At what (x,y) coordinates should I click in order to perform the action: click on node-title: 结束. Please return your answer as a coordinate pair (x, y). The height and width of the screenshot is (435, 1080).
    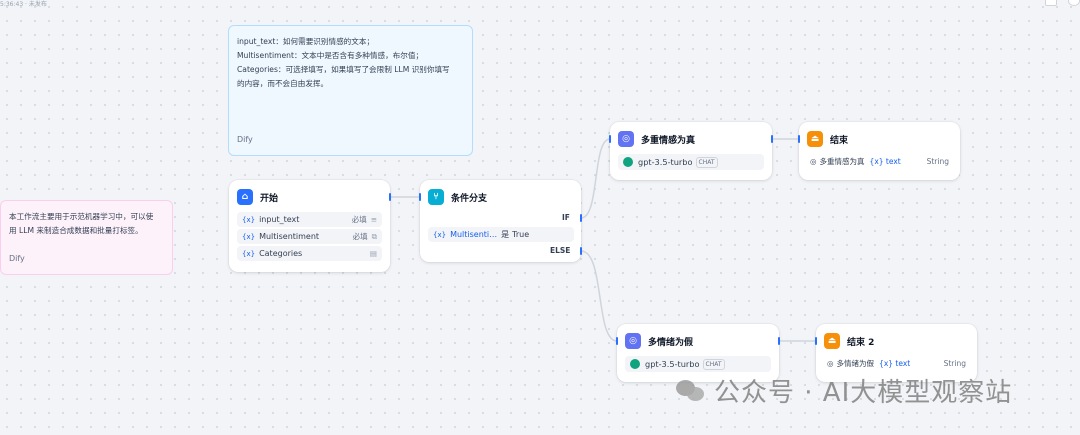
    Looking at the image, I should click on (839, 140).